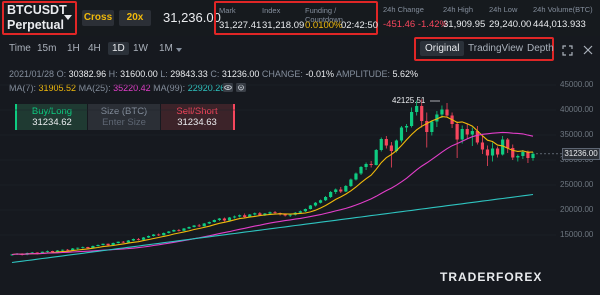  What do you see at coordinates (491, 277) in the screenshot?
I see `watermark-logo: TRADERFOREX` at bounding box center [491, 277].